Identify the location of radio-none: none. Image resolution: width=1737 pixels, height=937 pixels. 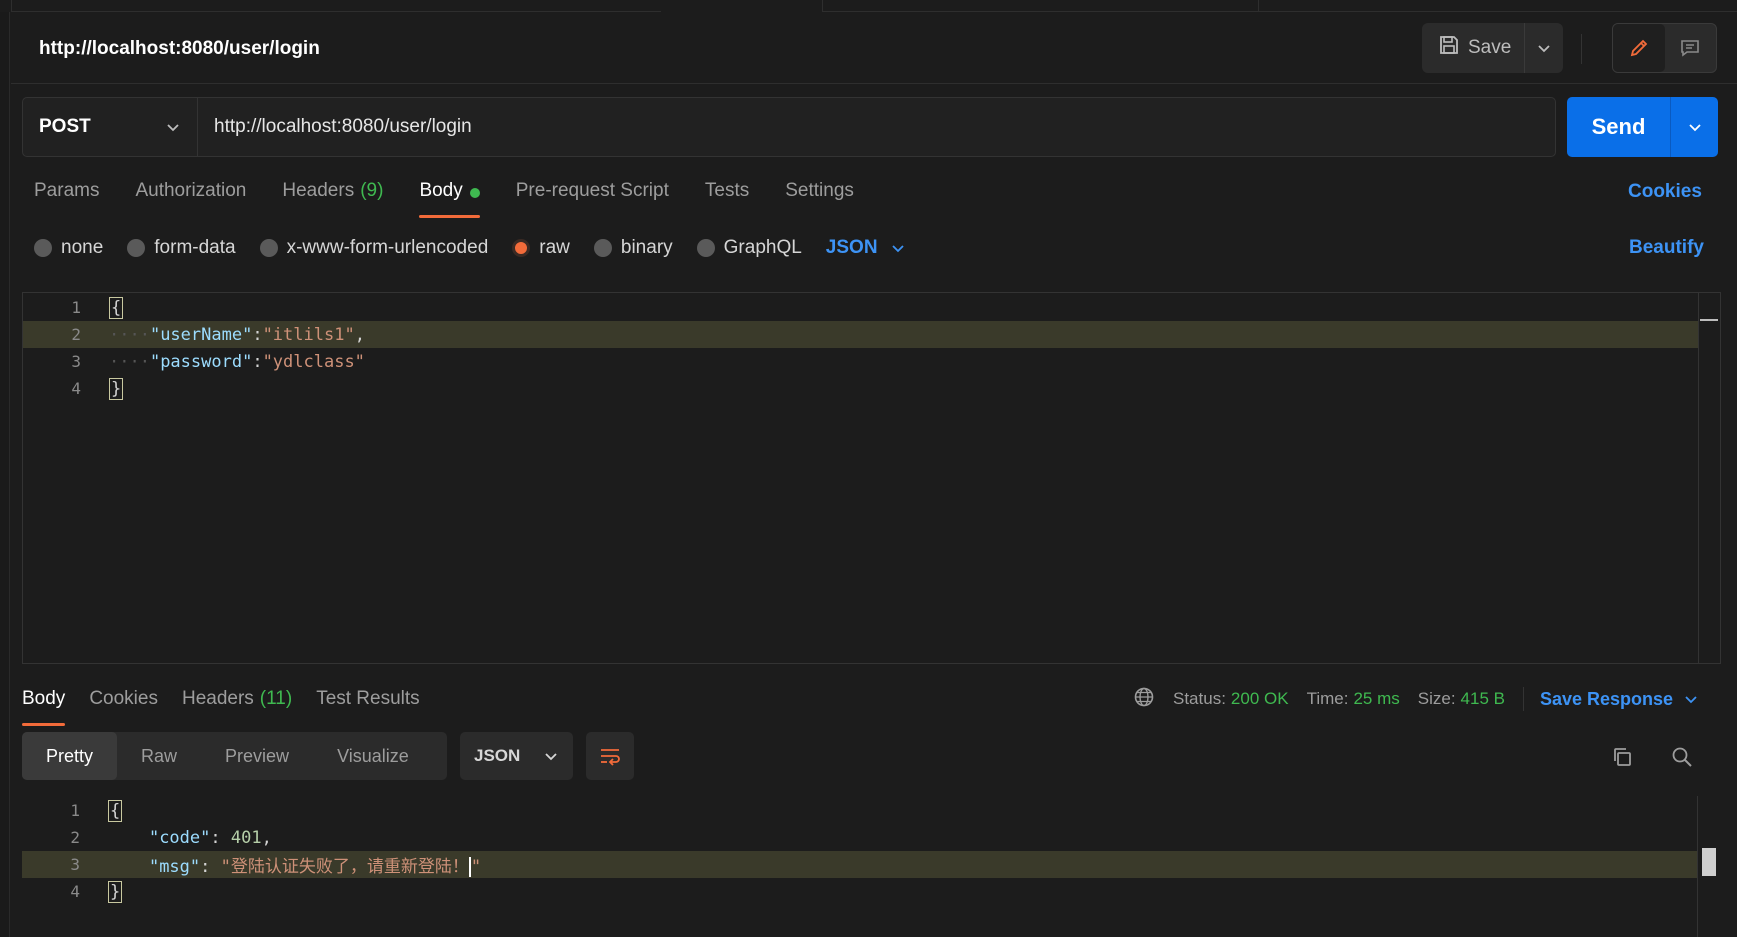
(68, 248).